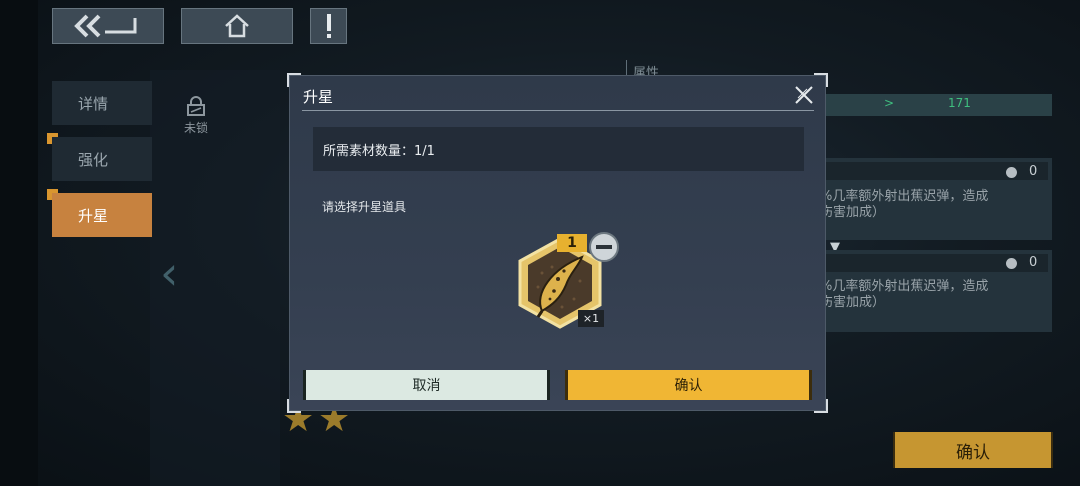 The image size is (1080, 486). I want to click on background-confirm-label: 确认, so click(973, 452).